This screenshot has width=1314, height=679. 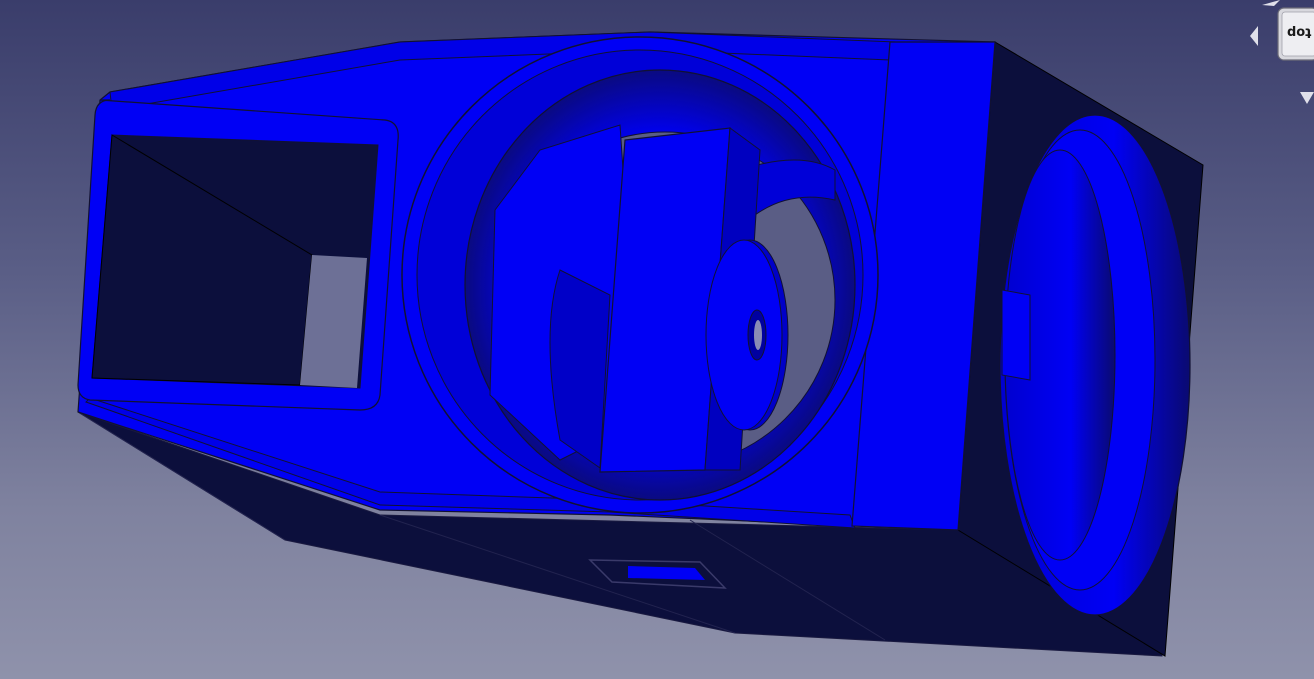 I want to click on navcube-arrow-down-icon, so click(x=1307, y=98).